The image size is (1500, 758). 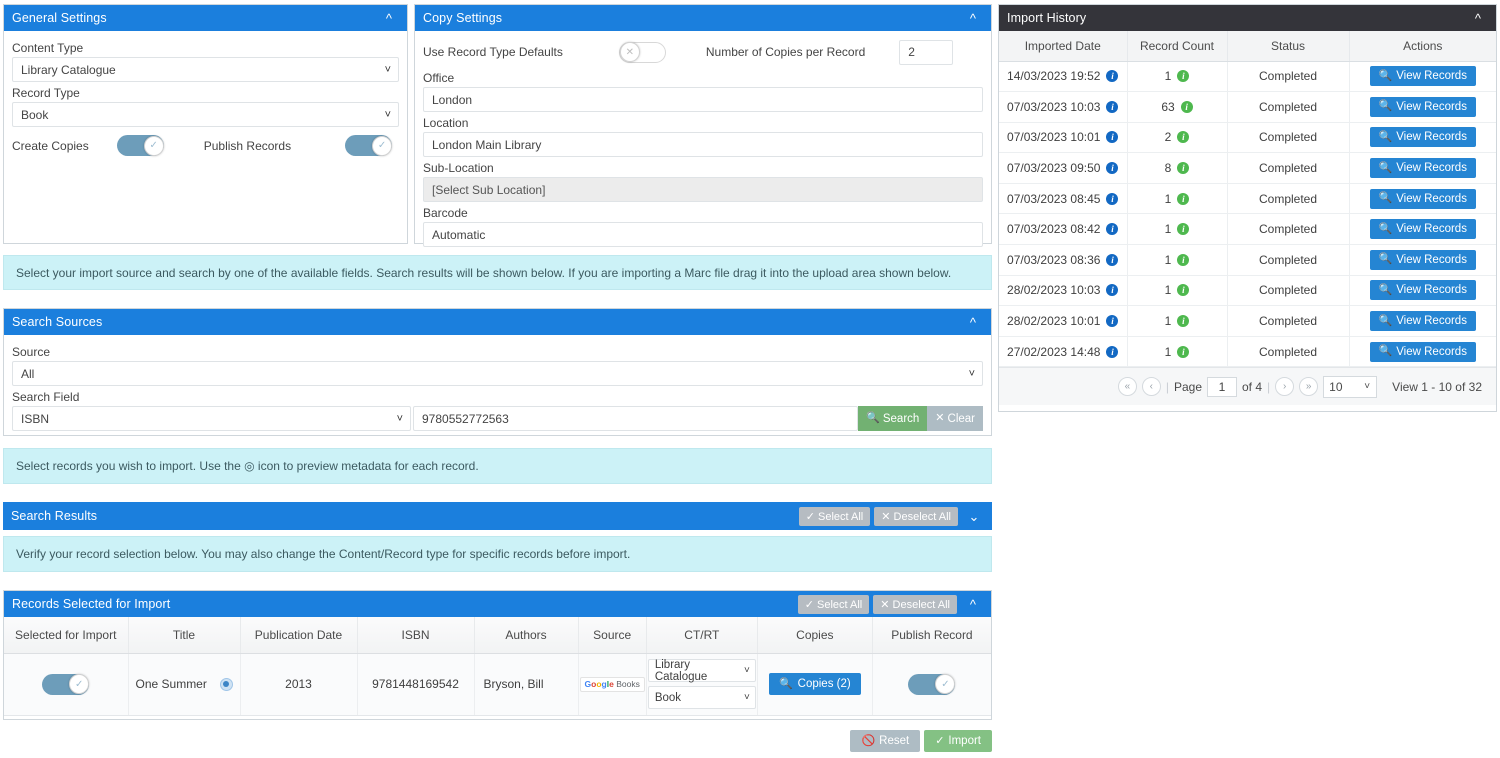 What do you see at coordinates (1054, 229) in the screenshot?
I see `imported-date-value: 07/03/2023 08:42` at bounding box center [1054, 229].